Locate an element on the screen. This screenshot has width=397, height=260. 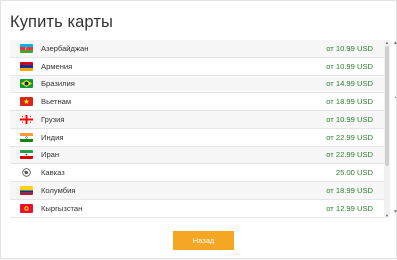
scroll-handle-icon: ▪ is located at coordinates (395, 98).